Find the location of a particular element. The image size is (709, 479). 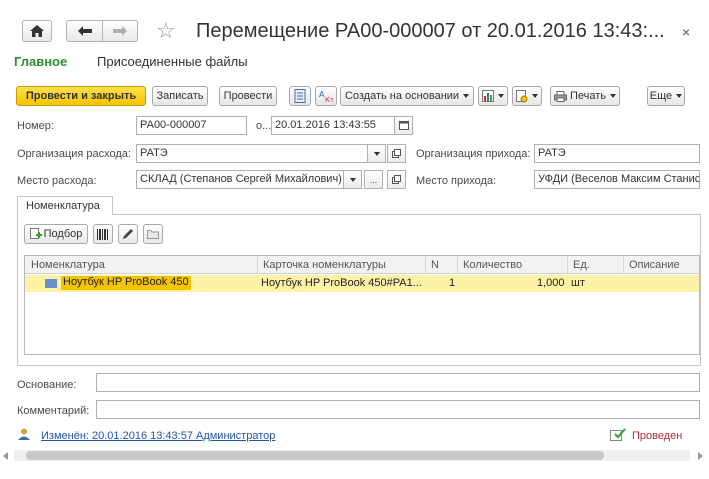

place-in-label: Место прихода: is located at coordinates (456, 181).